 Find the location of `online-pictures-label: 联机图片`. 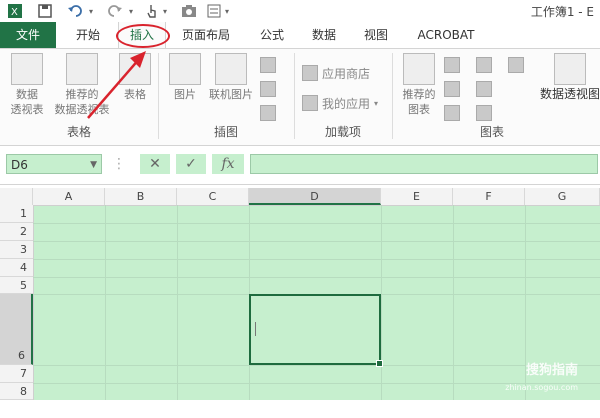

online-pictures-label: 联机图片 is located at coordinates (231, 94).